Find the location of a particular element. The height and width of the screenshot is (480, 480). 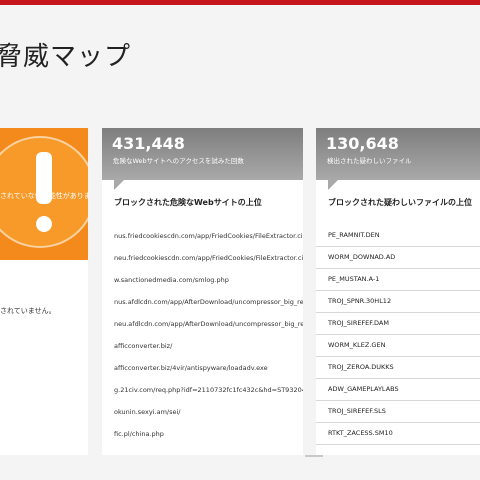

website-item: w.sanctionedmedia.com/smlog.php is located at coordinates (202, 280).